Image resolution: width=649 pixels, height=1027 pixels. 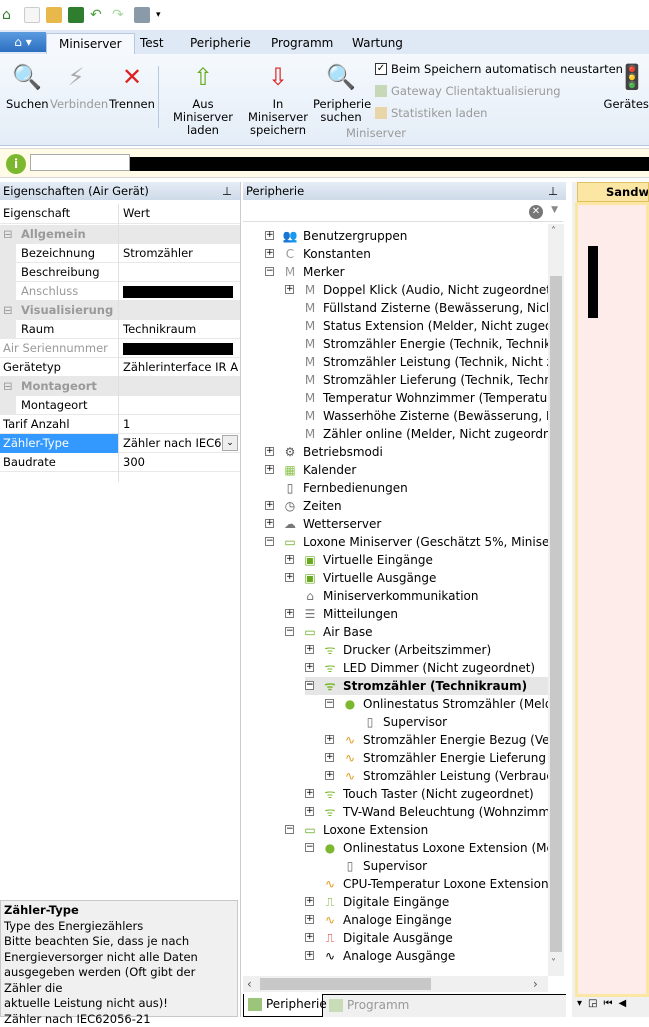 What do you see at coordinates (10, 15) in the screenshot?
I see `home-icon: ⌂` at bounding box center [10, 15].